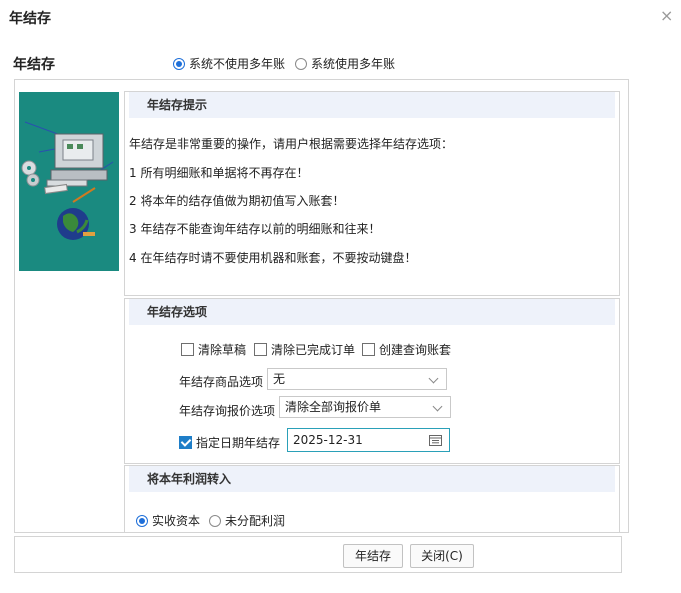 This screenshot has height=593, width=681. What do you see at coordinates (185, 442) in the screenshot?
I see `checkbox-checked-icon` at bounding box center [185, 442].